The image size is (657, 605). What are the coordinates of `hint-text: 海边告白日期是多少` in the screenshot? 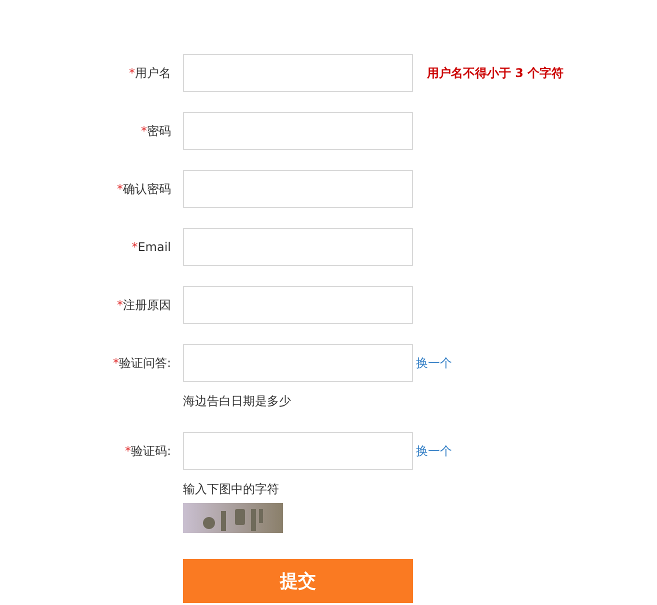 It's located at (237, 401).